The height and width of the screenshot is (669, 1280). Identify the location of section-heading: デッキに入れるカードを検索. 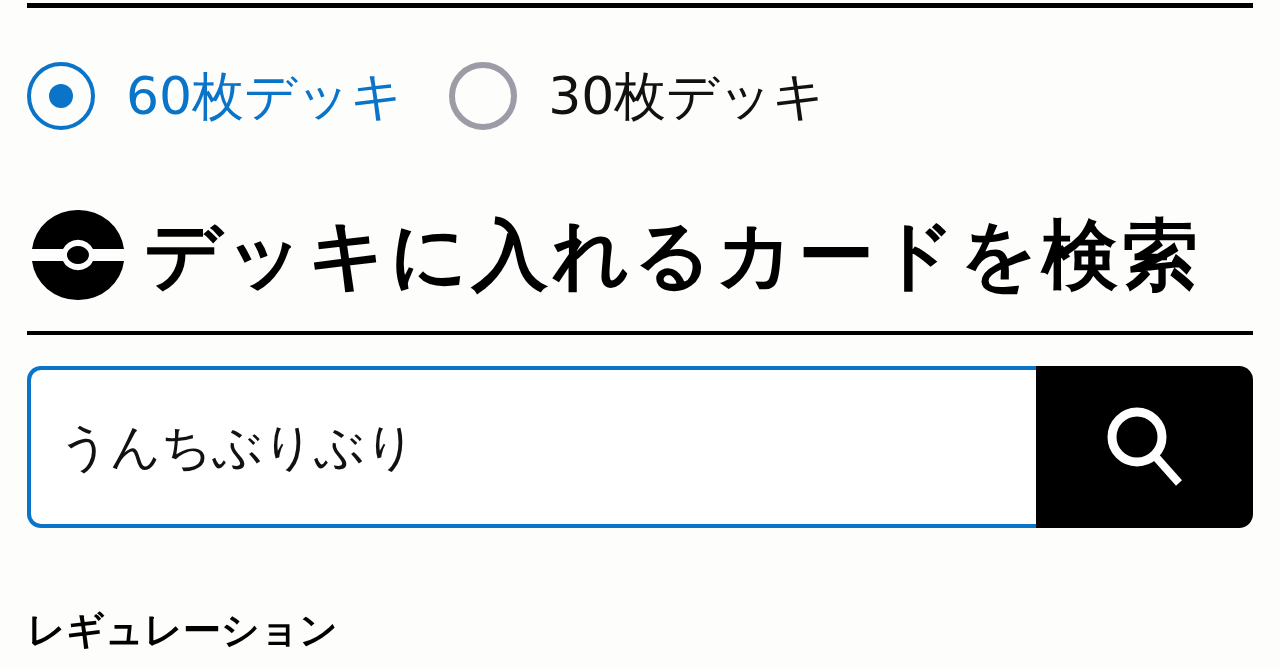
(673, 255).